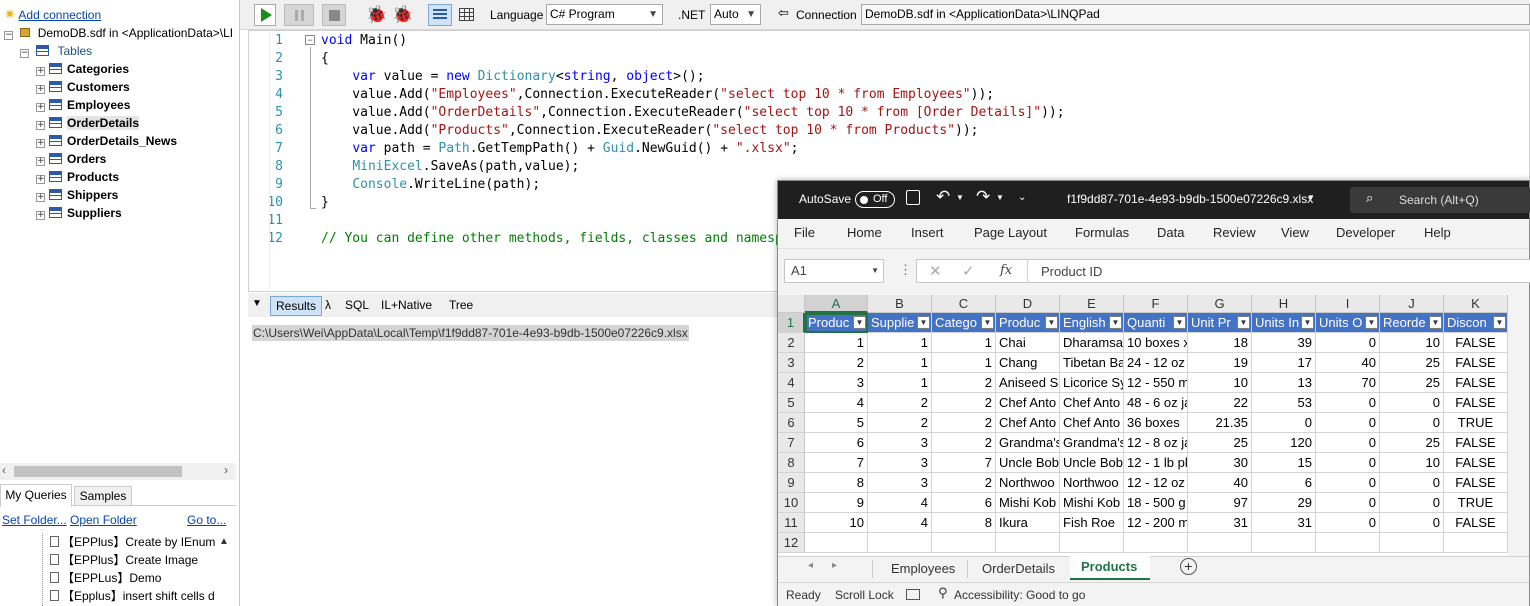 The width and height of the screenshot is (1530, 606). I want to click on add-sheet-icon: +, so click(1188, 566).